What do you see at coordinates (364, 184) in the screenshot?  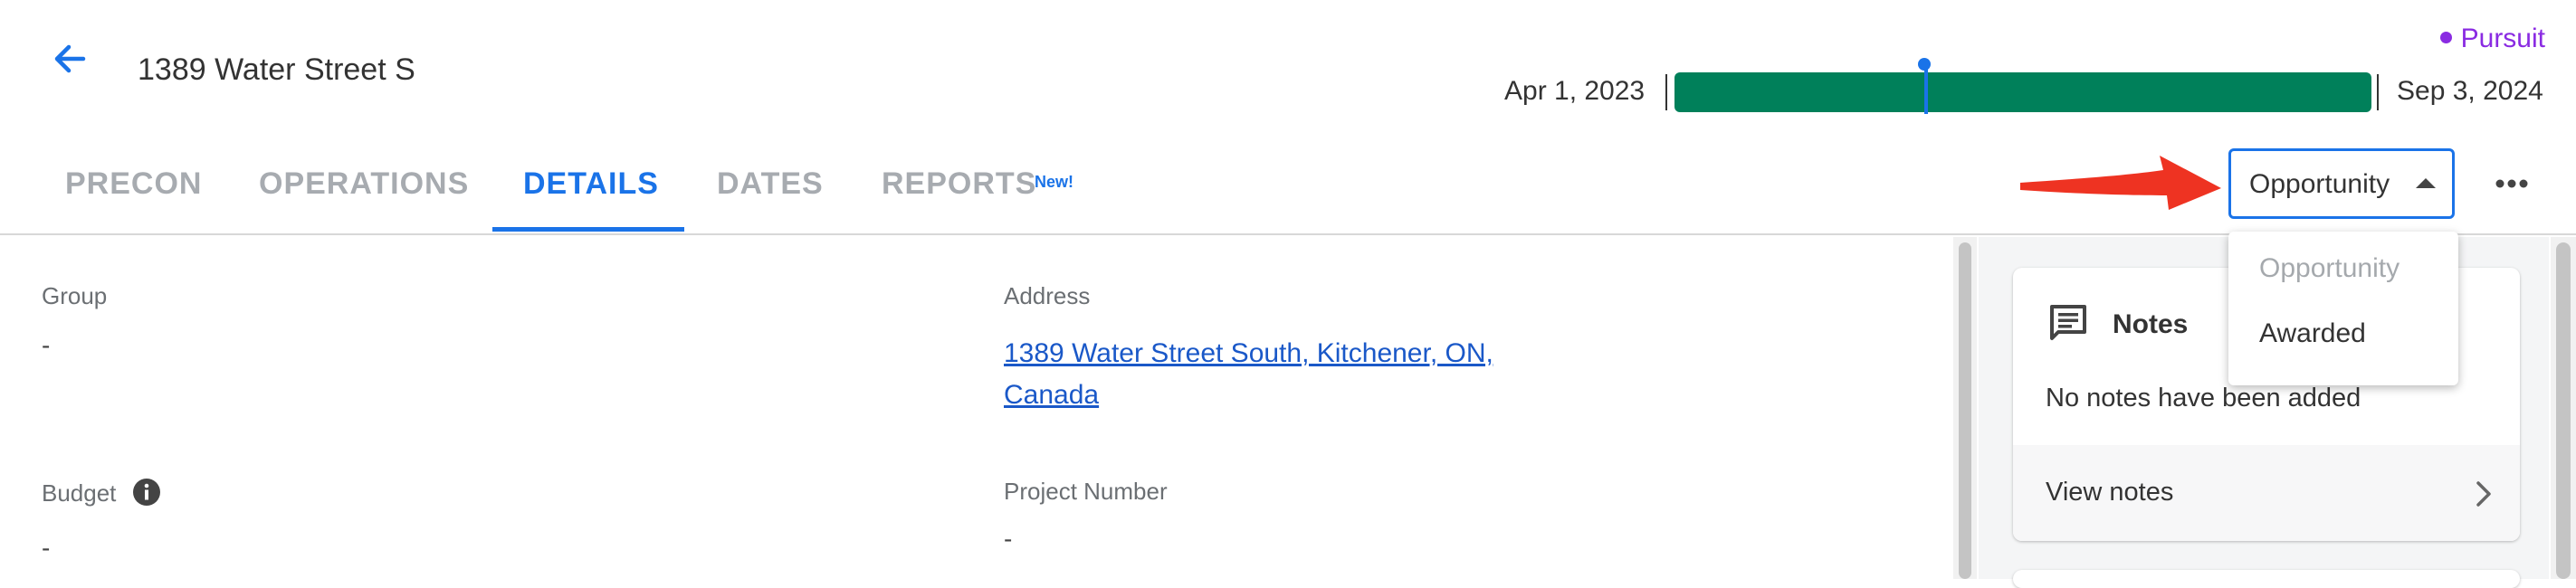 I see `tab-operations: OPERATIONS` at bounding box center [364, 184].